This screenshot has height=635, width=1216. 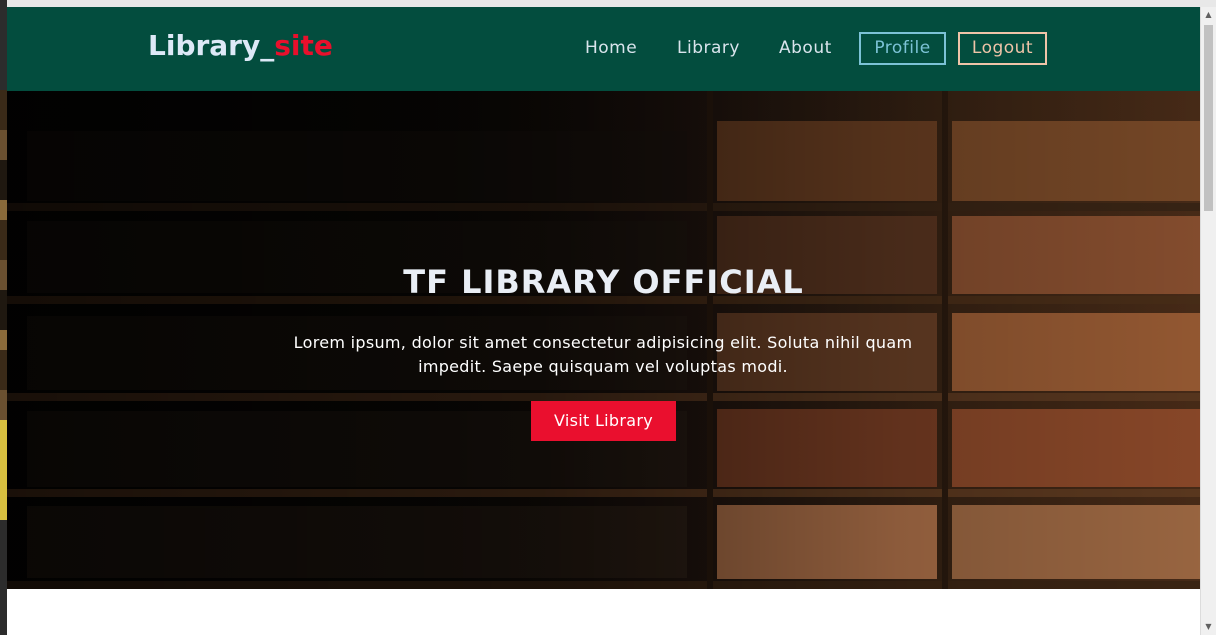 I want to click on brand-text-accent: site, so click(x=303, y=45).